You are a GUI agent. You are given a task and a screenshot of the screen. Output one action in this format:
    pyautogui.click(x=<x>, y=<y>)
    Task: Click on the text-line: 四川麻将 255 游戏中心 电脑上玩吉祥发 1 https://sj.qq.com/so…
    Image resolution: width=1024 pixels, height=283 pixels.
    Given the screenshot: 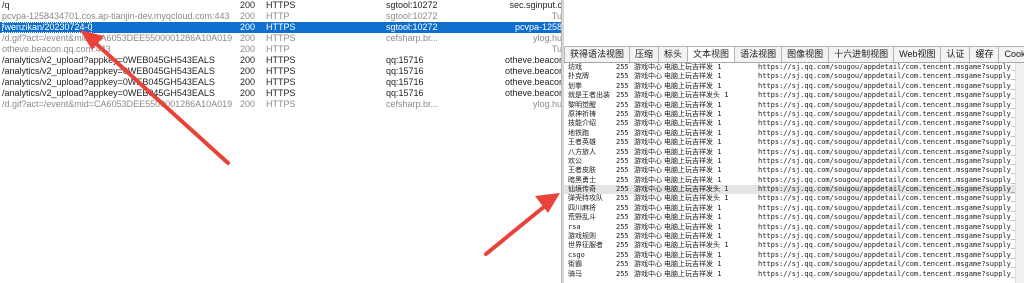 What is the action you would take?
    pyautogui.click(x=794, y=208)
    